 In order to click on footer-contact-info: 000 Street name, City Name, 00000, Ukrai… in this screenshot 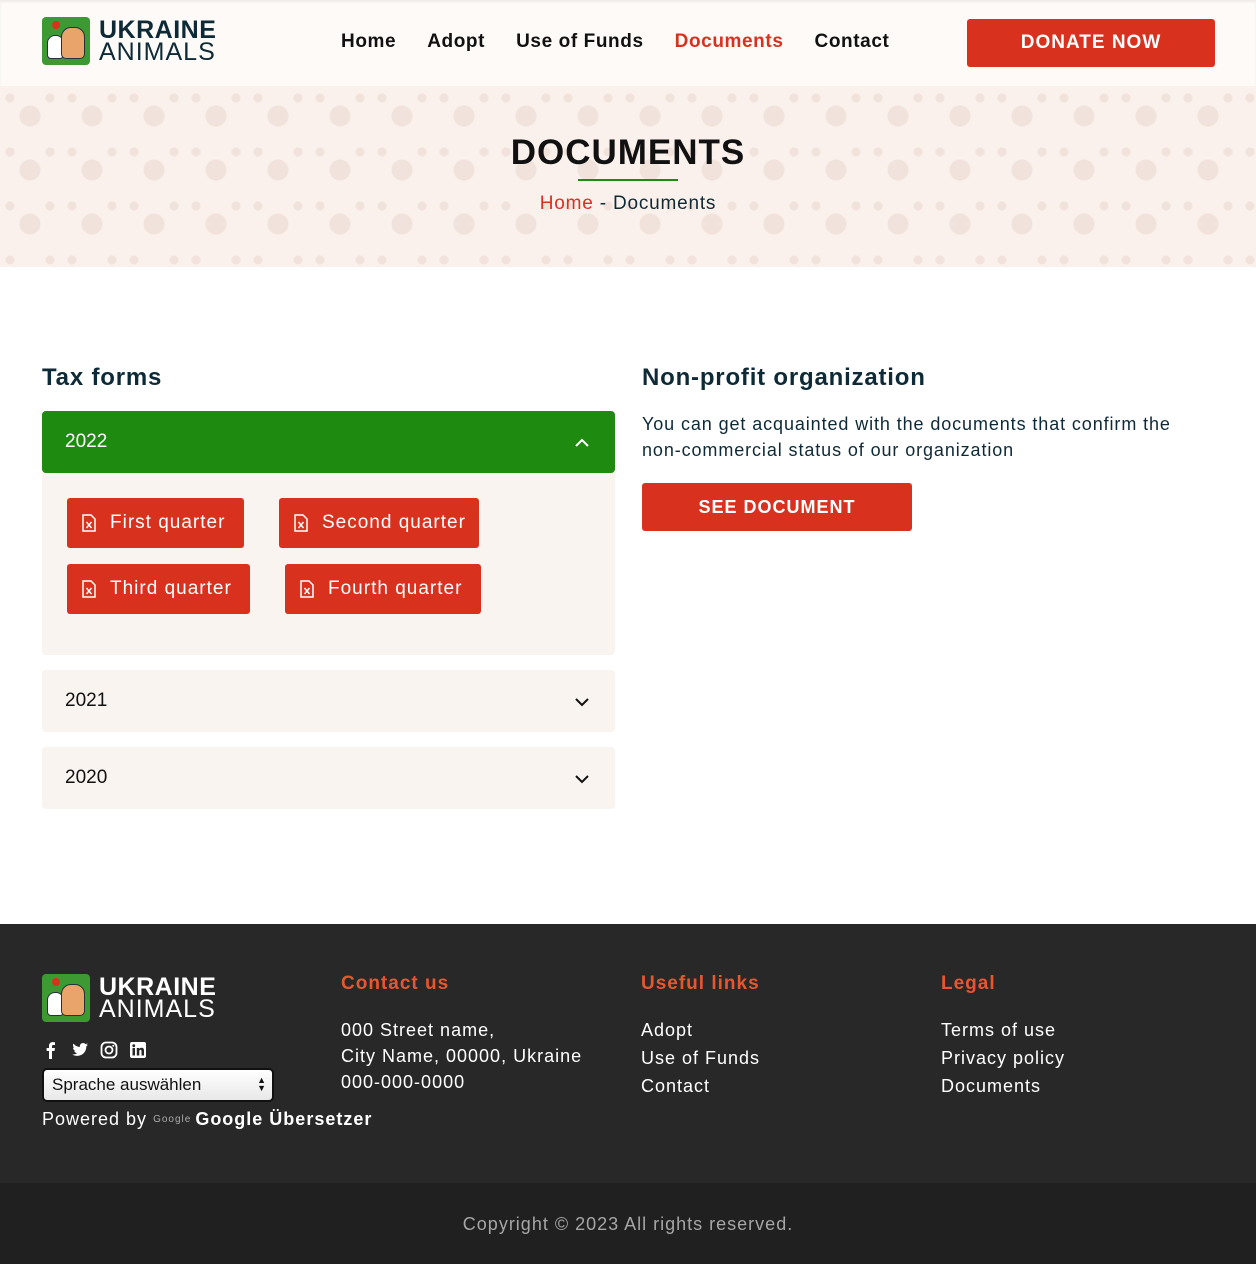, I will do `click(461, 1056)`.